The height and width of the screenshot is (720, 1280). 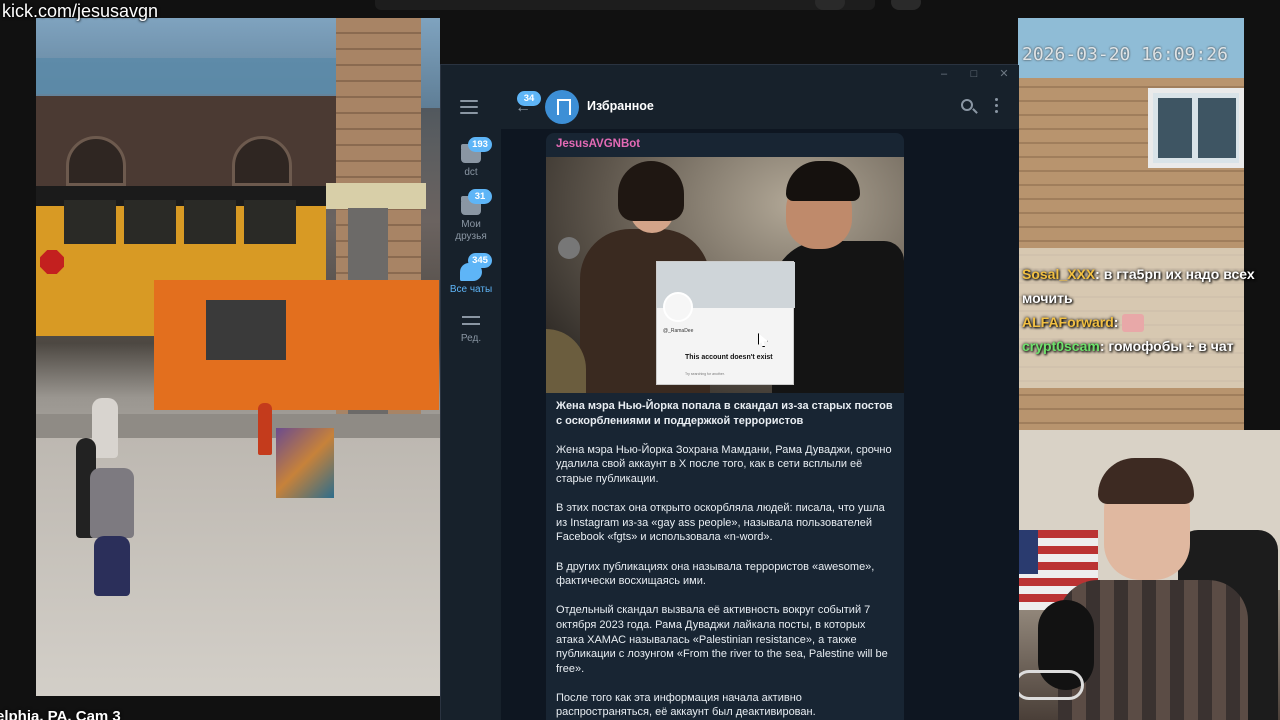 What do you see at coordinates (906, 5) in the screenshot?
I see `add-icon` at bounding box center [906, 5].